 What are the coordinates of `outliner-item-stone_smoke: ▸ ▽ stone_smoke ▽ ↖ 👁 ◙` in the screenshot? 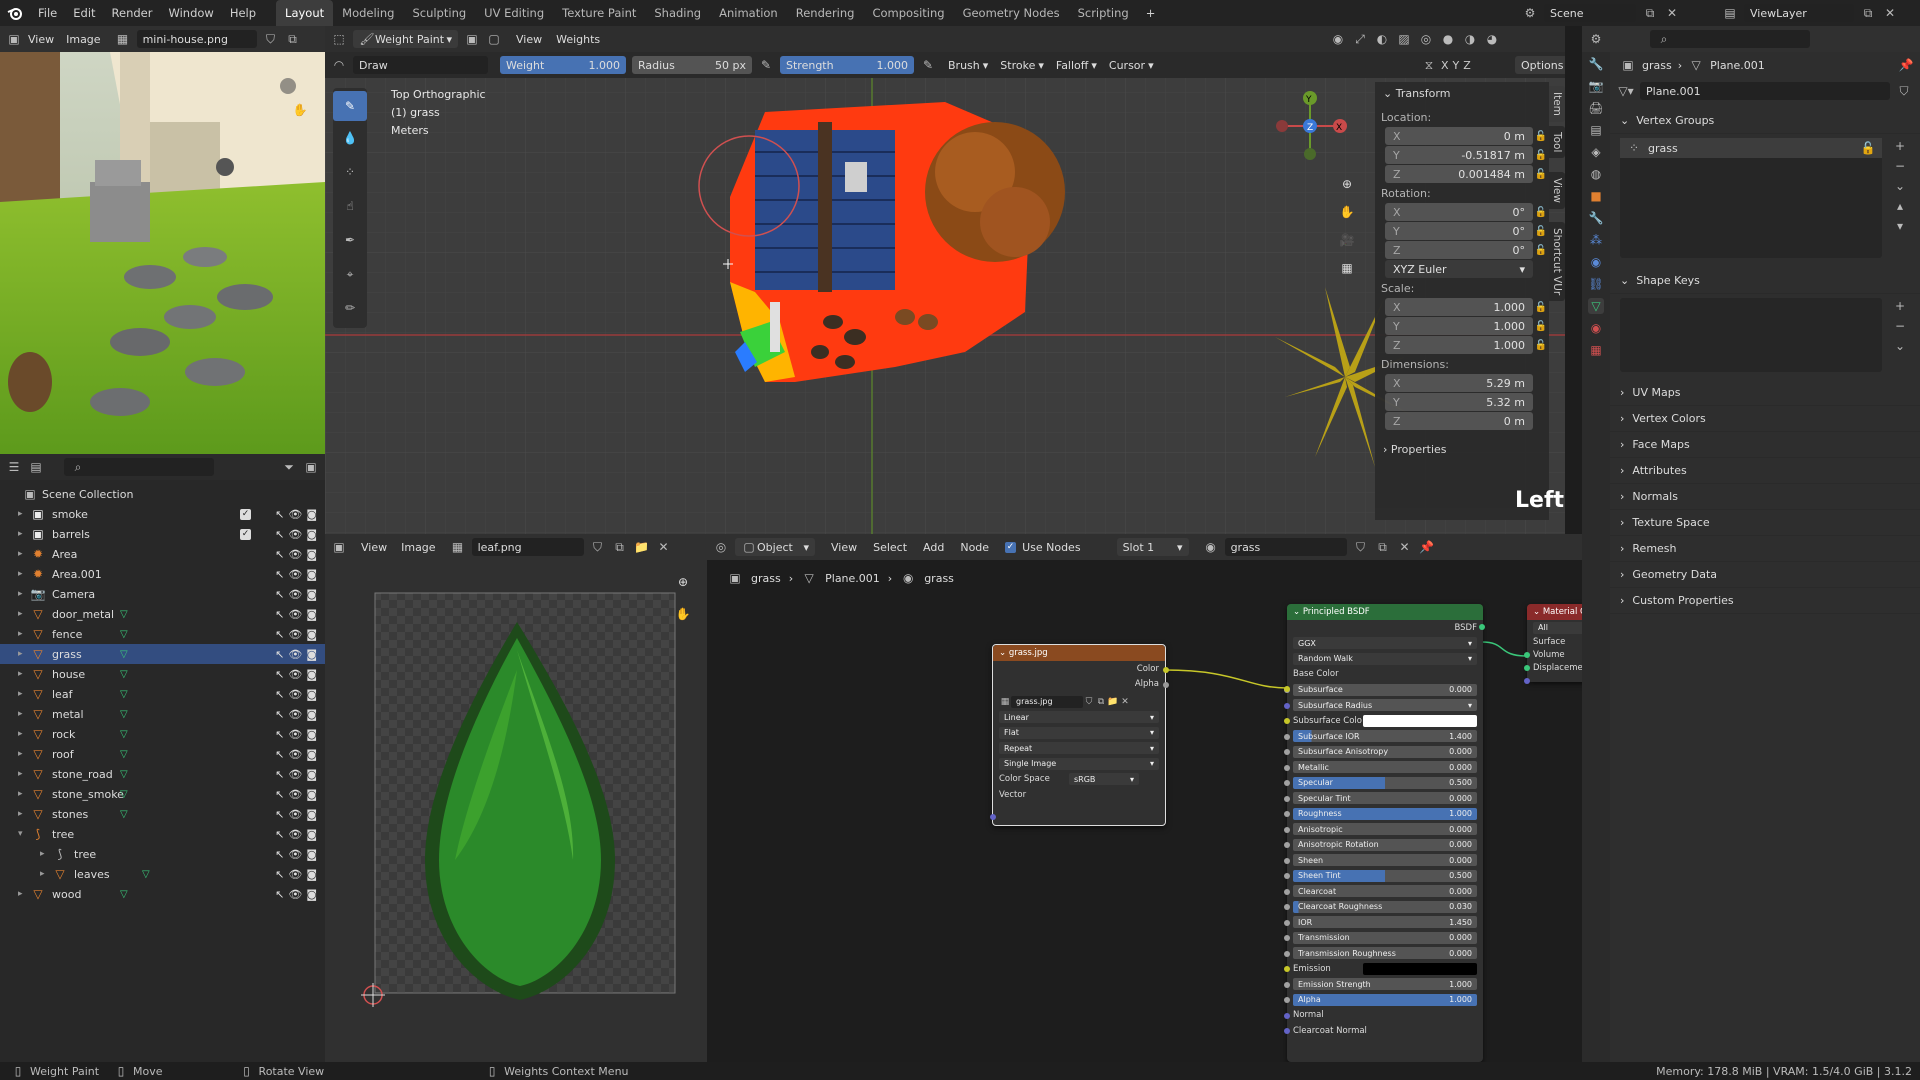 It's located at (162, 794).